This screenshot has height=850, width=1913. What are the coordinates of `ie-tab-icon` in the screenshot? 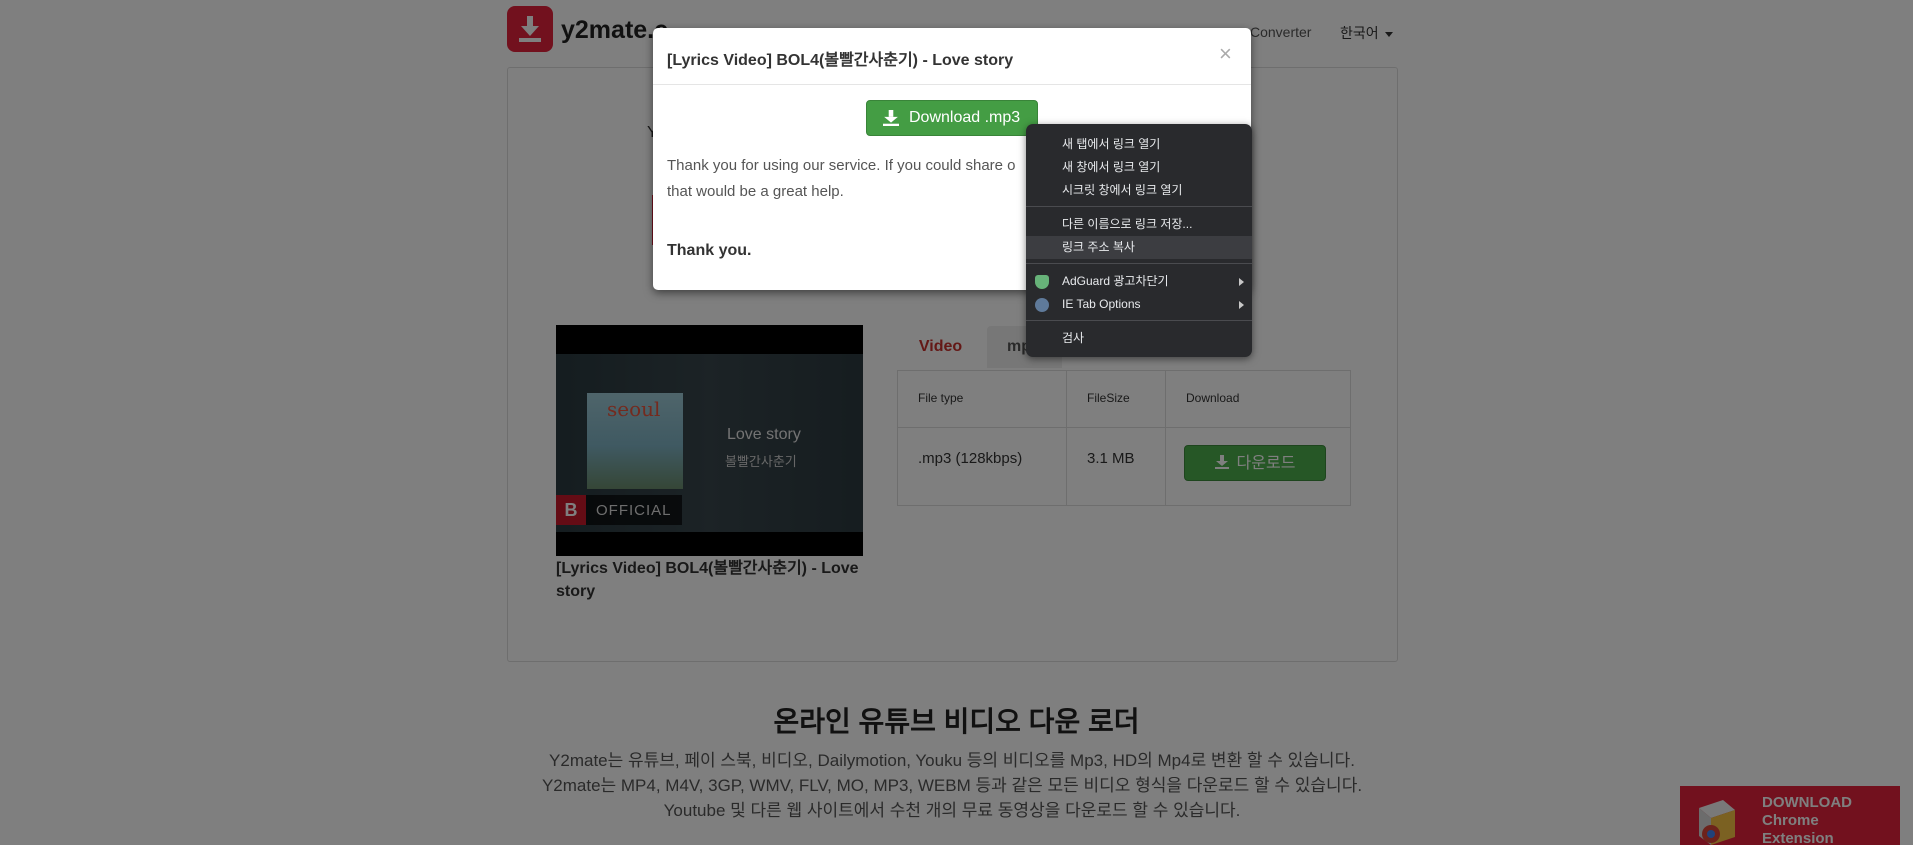 It's located at (1042, 305).